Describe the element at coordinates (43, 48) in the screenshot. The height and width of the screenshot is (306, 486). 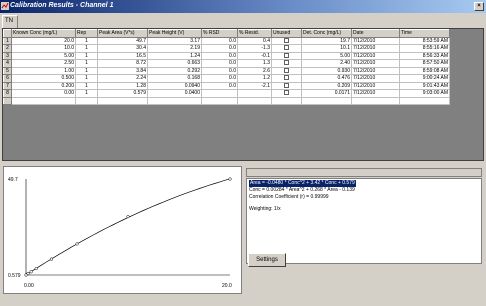
I see `cell-known: 10.0` at that location.